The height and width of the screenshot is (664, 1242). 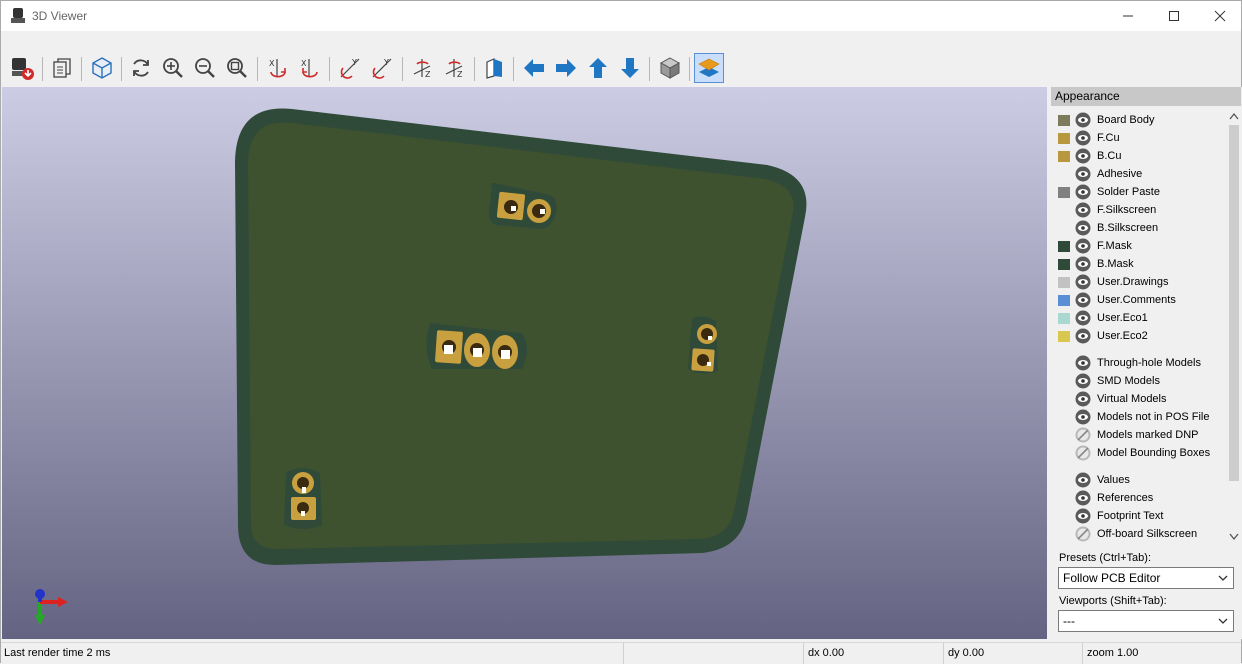 I want to click on layer-row-f-cu: F.Cu, so click(x=1138, y=138).